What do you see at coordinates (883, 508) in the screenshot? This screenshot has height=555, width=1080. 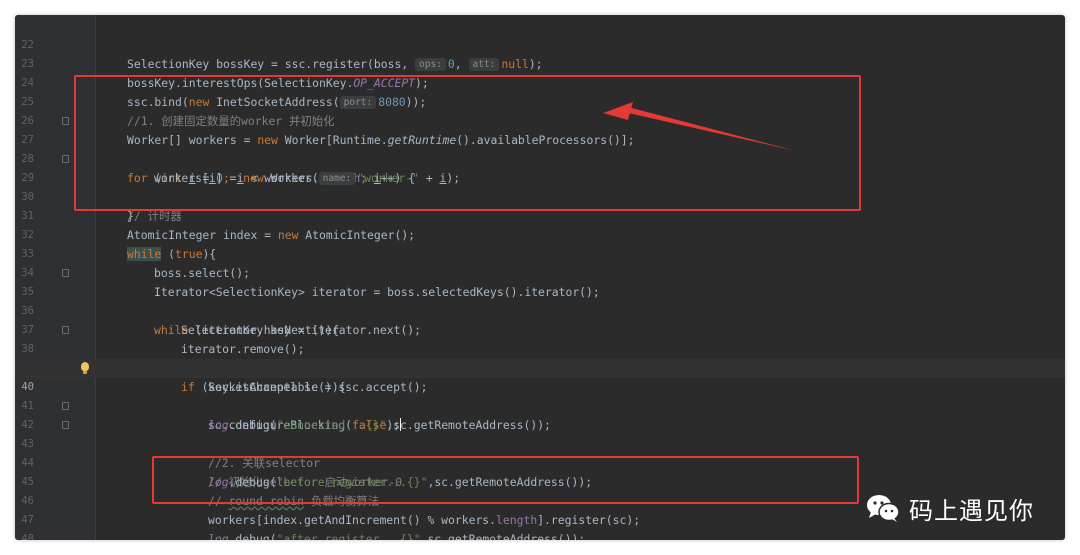 I see `wechat-icon` at bounding box center [883, 508].